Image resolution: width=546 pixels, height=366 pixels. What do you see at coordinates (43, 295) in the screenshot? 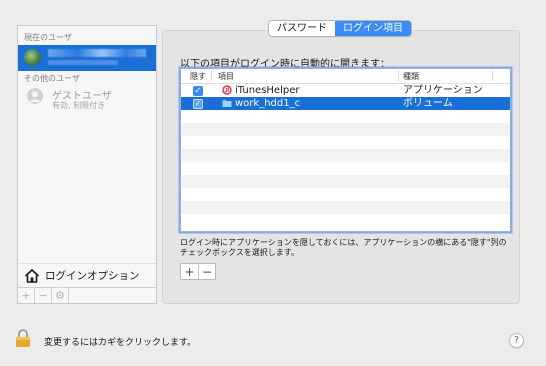
I see `remove-user-button: −` at bounding box center [43, 295].